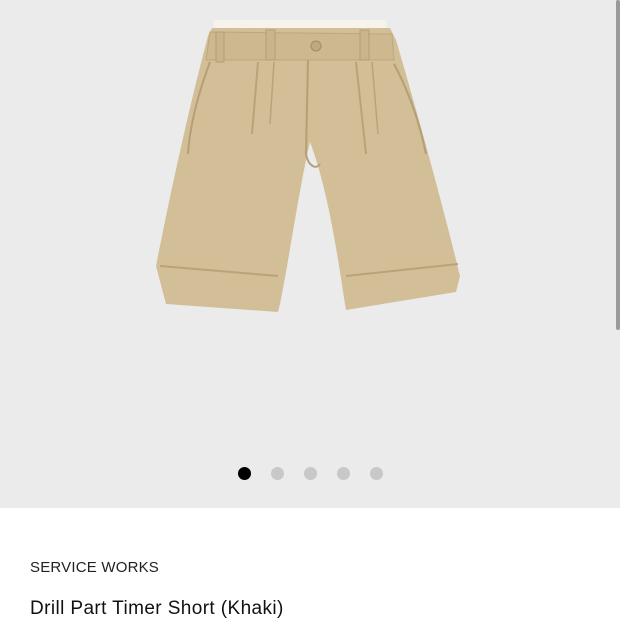 The image size is (620, 620). What do you see at coordinates (618, 165) in the screenshot?
I see `scrollbar` at bounding box center [618, 165].